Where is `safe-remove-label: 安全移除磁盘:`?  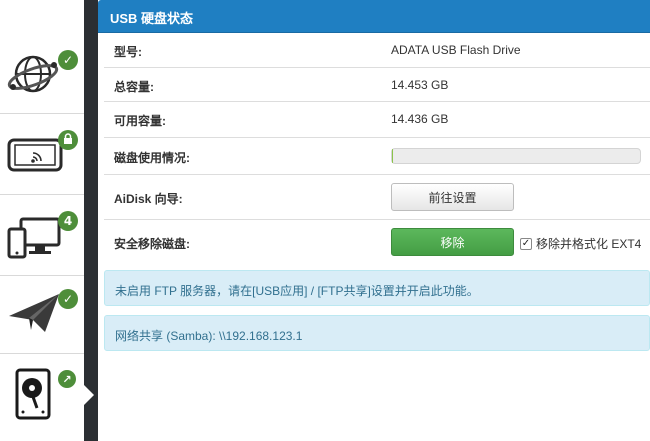
safe-remove-label: 安全移除磁盘: is located at coordinates (152, 244).